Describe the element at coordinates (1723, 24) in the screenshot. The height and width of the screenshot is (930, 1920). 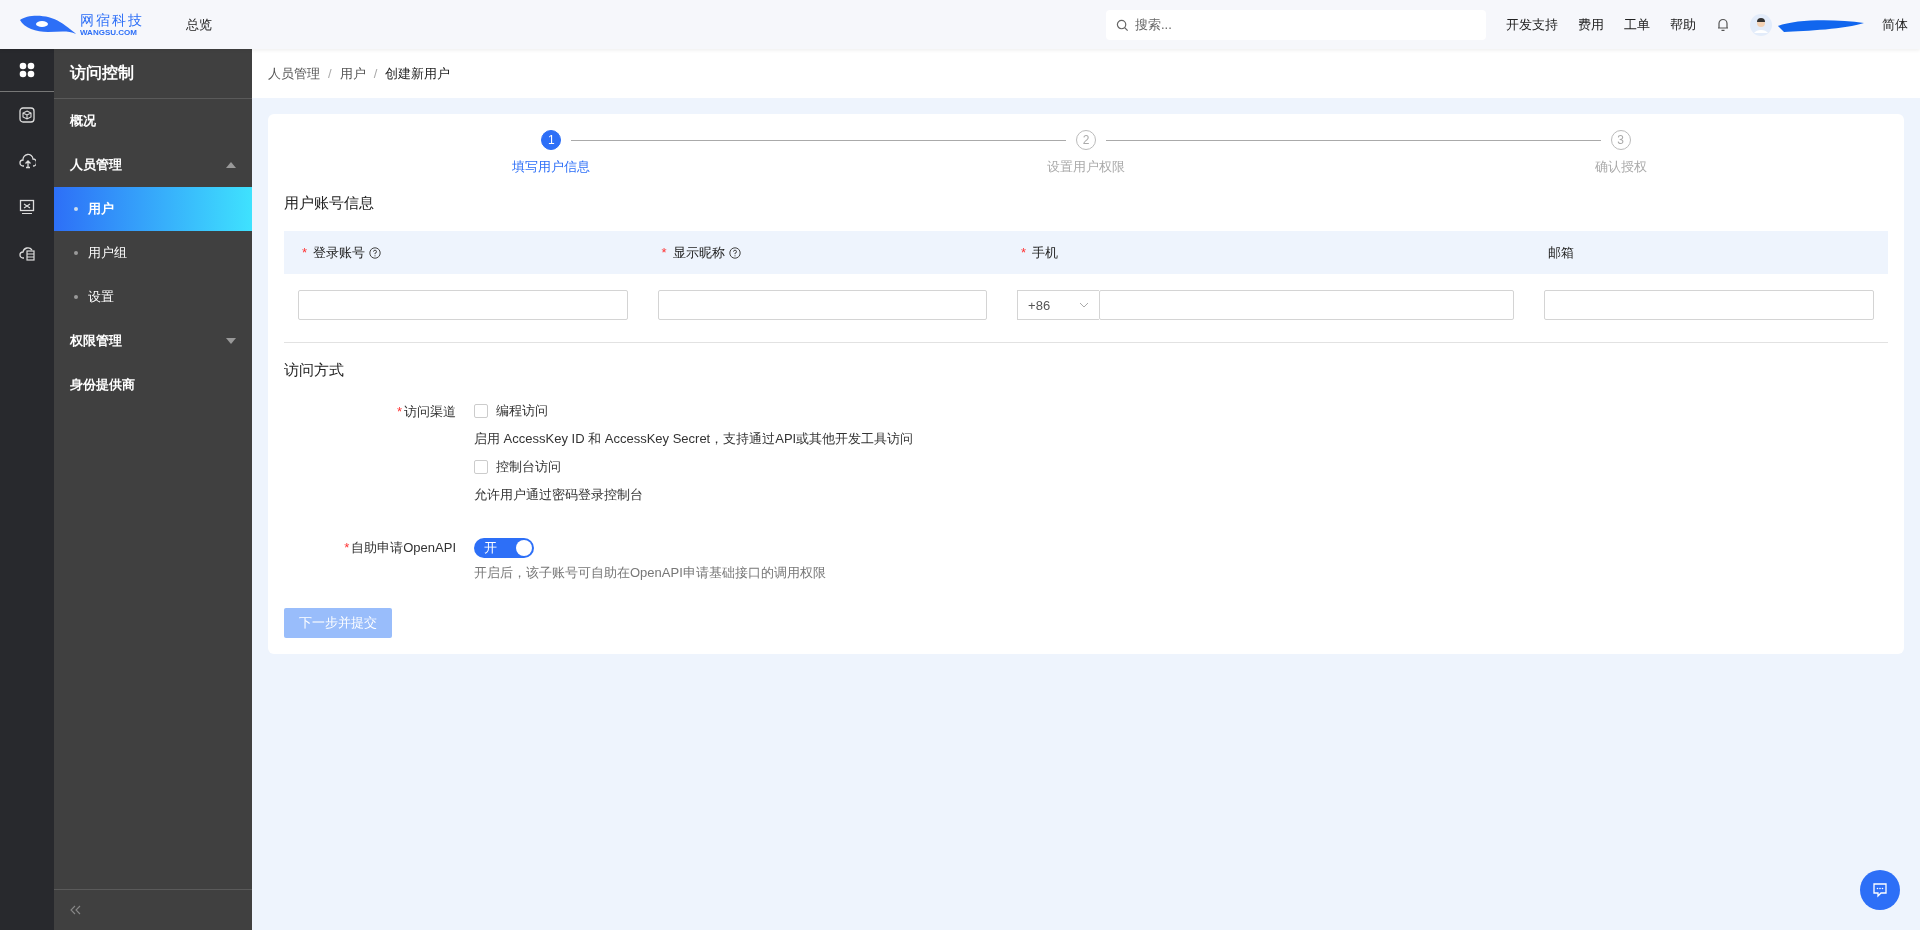
I see `bell-icon` at that location.